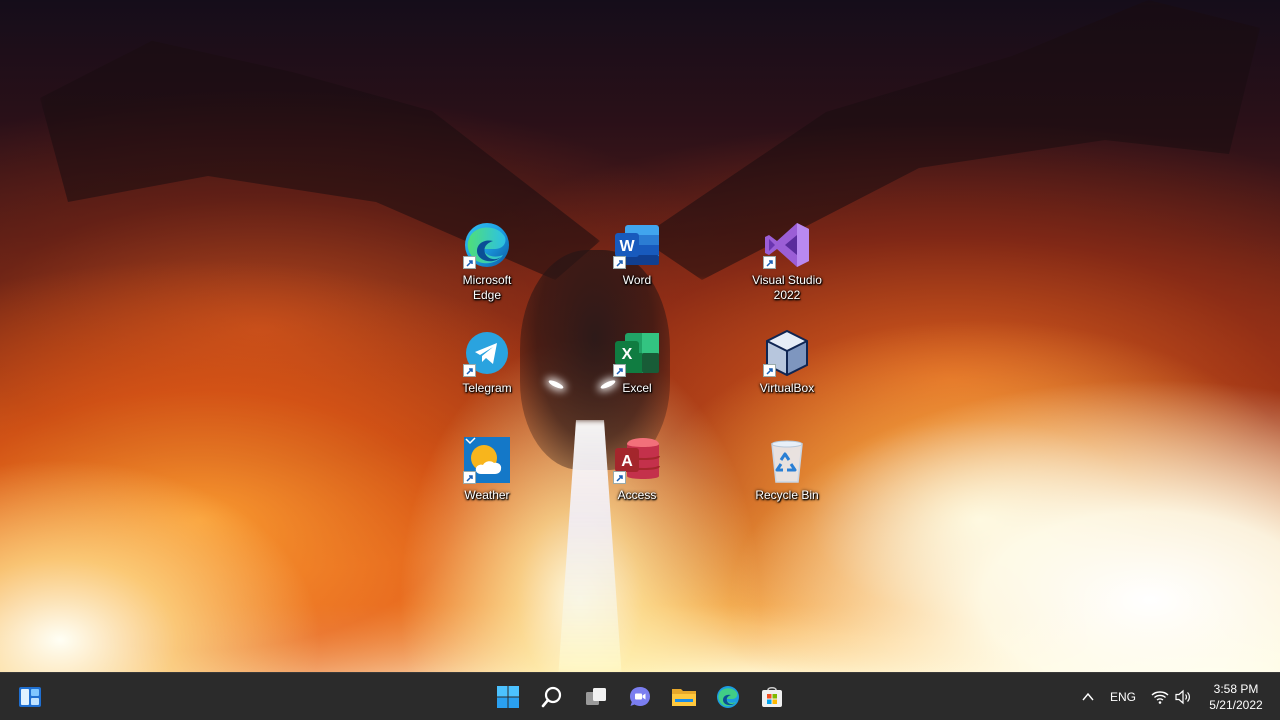 The width and height of the screenshot is (1280, 720). Describe the element at coordinates (487, 460) in the screenshot. I see `weather-icon` at that location.